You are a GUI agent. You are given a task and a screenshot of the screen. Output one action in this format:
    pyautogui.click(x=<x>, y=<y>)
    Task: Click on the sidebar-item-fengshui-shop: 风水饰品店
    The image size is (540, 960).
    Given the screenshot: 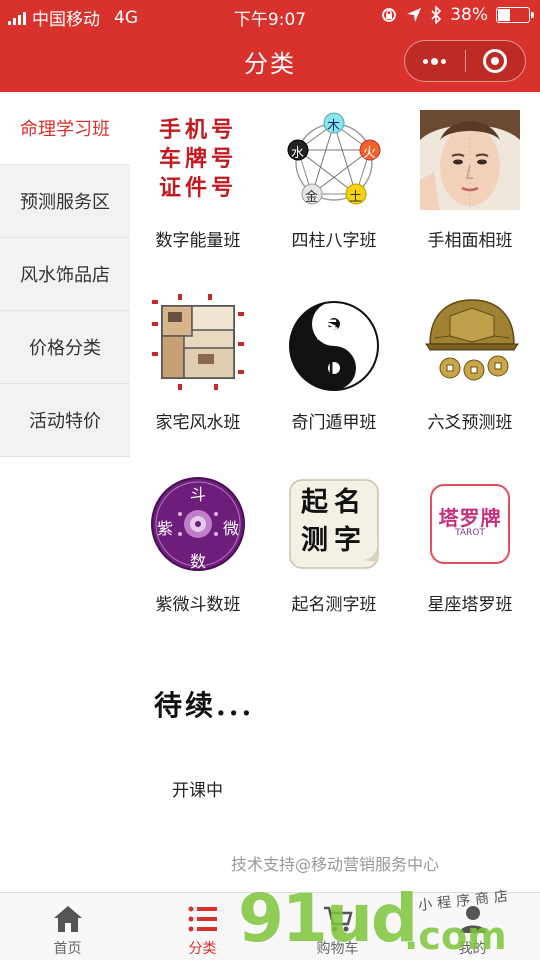 What is the action you would take?
    pyautogui.click(x=65, y=274)
    